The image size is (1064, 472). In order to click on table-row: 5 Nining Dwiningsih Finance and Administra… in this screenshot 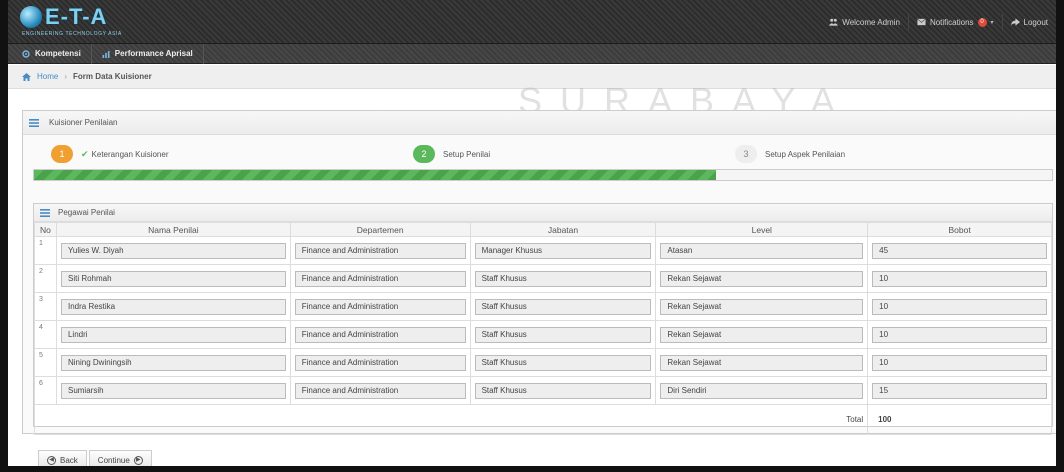, I will do `click(543, 362)`.